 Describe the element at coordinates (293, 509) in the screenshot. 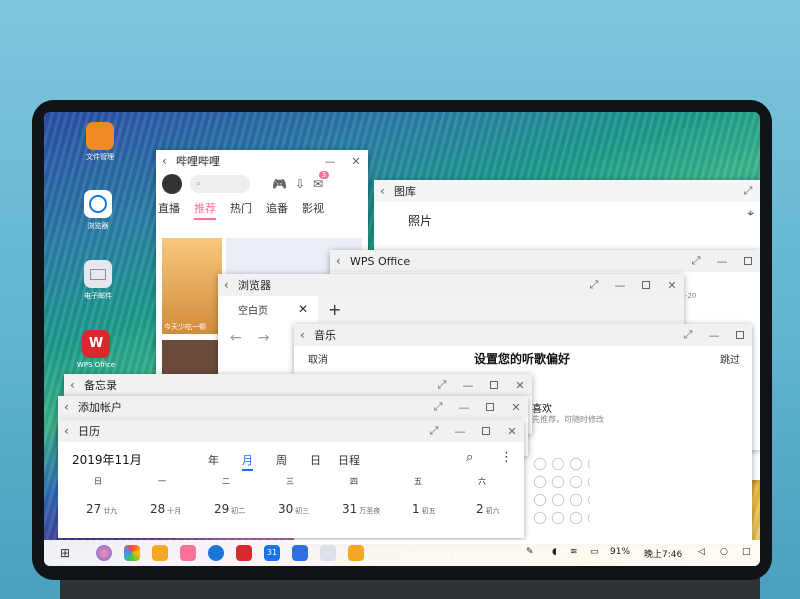

I see `date-cell: 30 初三` at that location.